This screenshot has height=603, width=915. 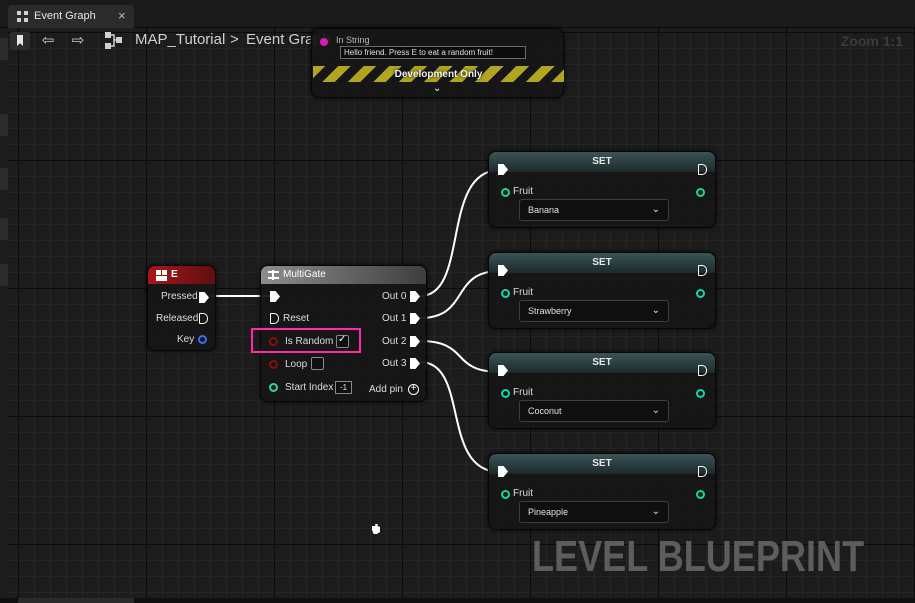 What do you see at coordinates (602, 189) in the screenshot?
I see `set-fruit-node: SET Fruit Banana ⌄` at bounding box center [602, 189].